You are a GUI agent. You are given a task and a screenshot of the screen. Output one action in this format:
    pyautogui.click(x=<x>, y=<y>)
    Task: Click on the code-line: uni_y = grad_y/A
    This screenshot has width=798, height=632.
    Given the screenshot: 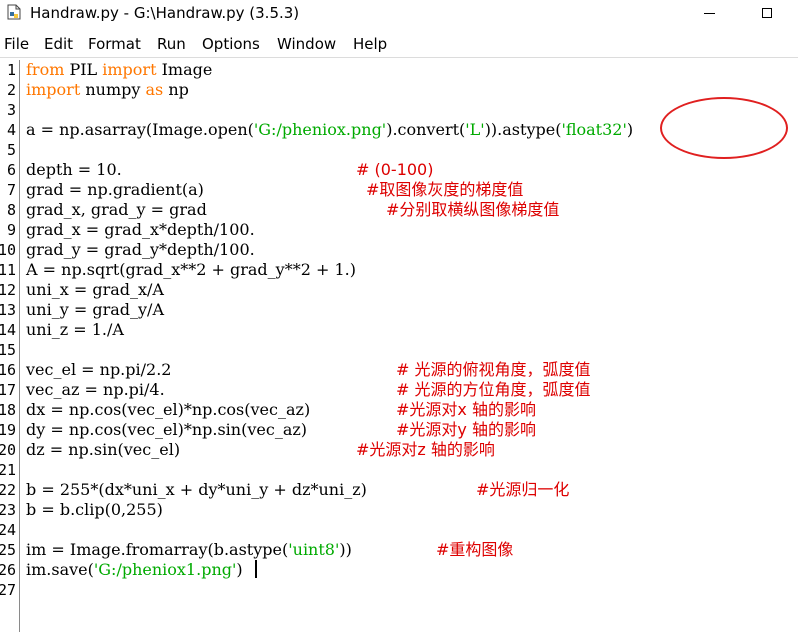 What is the action you would take?
    pyautogui.click(x=95, y=310)
    